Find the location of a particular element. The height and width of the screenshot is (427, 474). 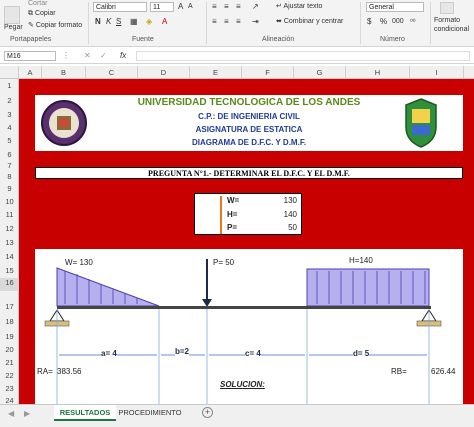

row-header: 23 is located at coordinates (9, 388).